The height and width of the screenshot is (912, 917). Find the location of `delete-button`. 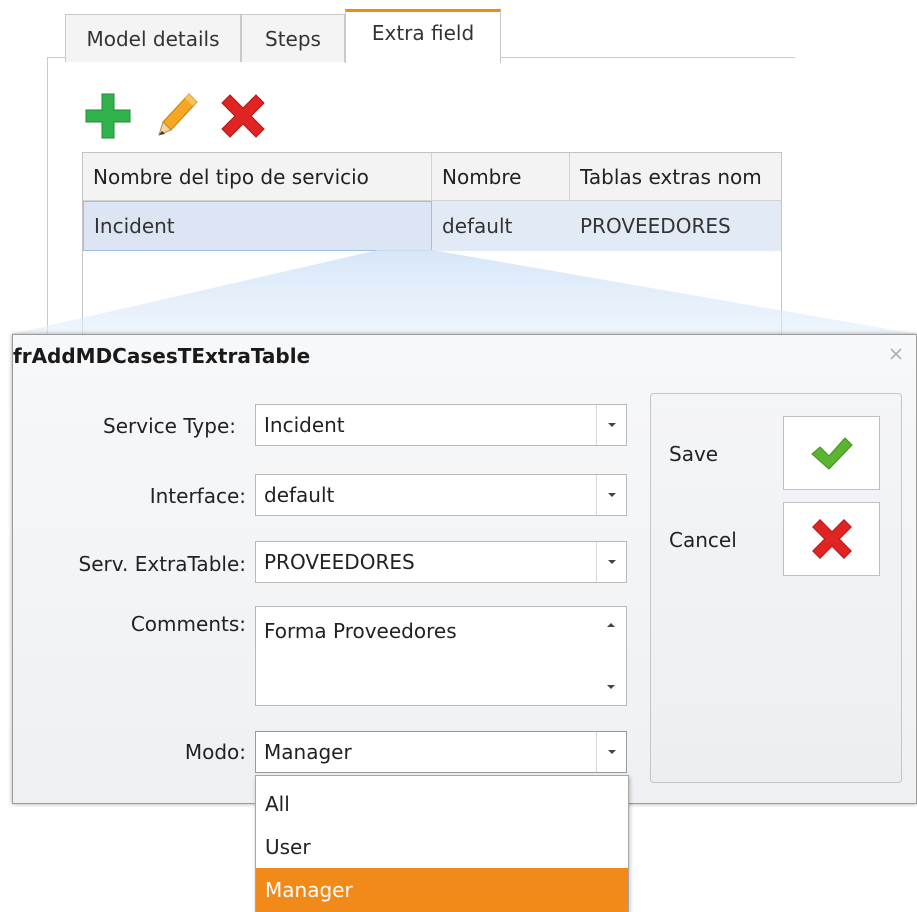

delete-button is located at coordinates (243, 116).